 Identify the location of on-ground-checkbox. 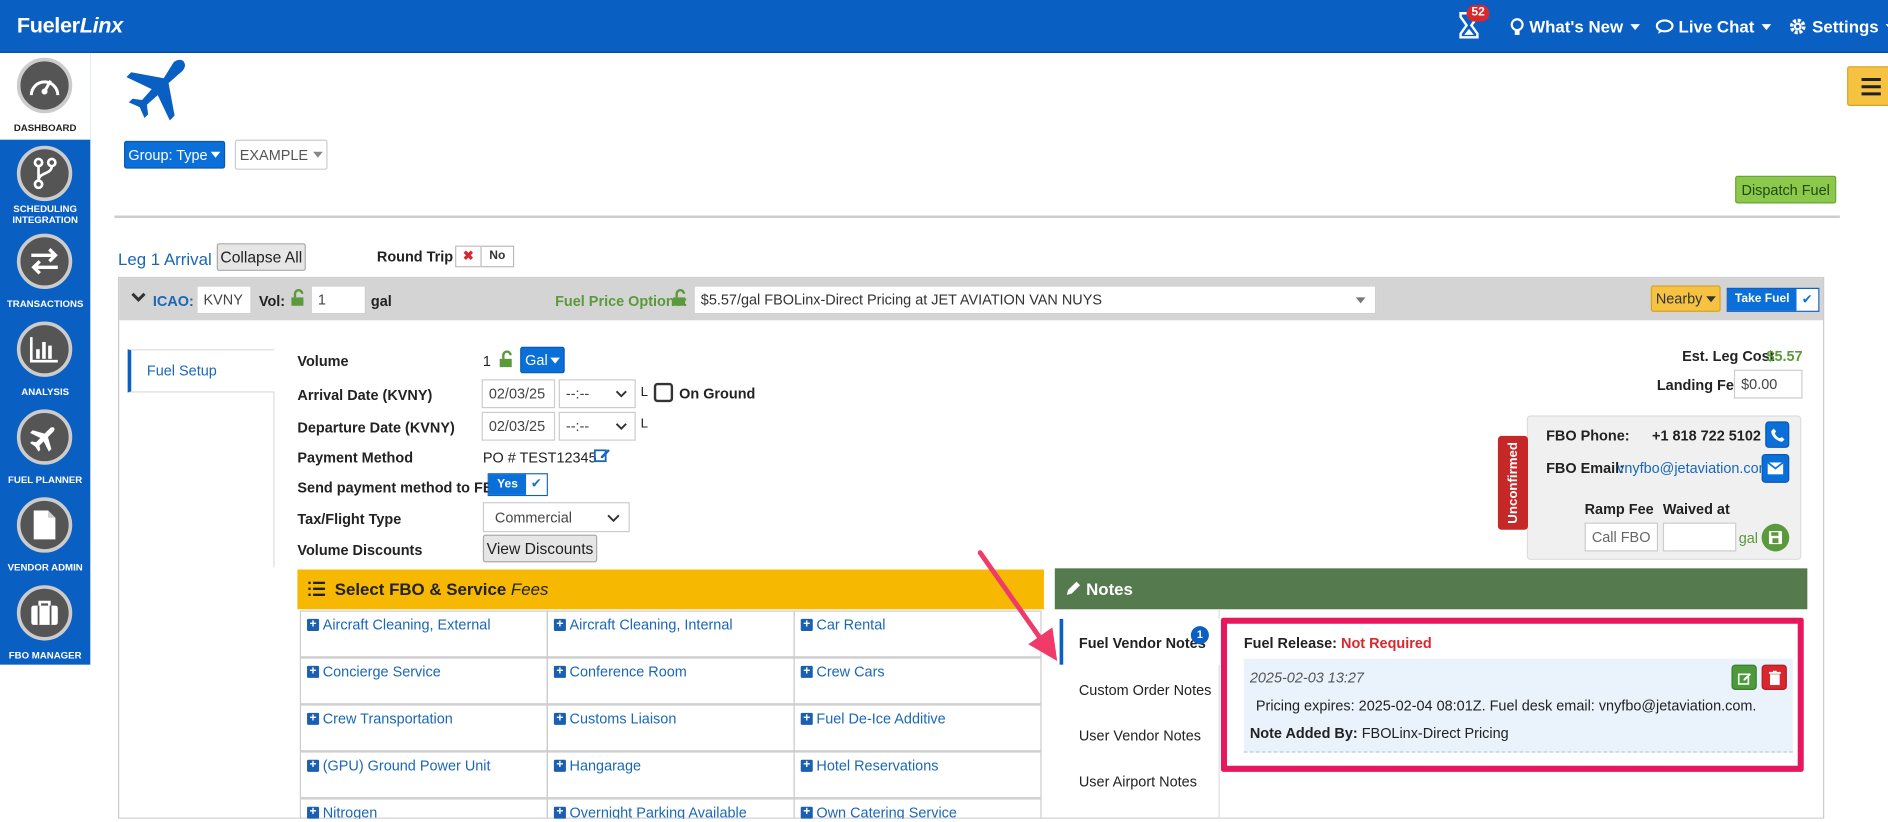
(663, 392).